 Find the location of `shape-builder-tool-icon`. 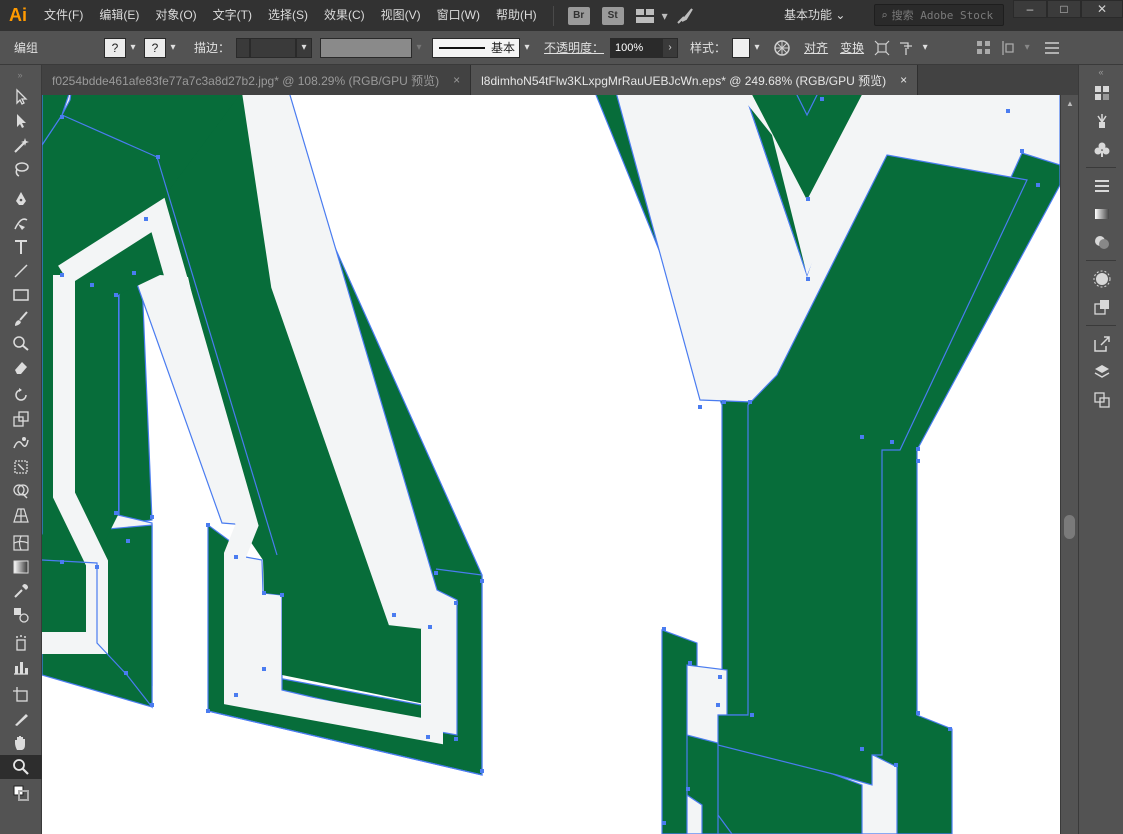

shape-builder-tool-icon is located at coordinates (21, 491).